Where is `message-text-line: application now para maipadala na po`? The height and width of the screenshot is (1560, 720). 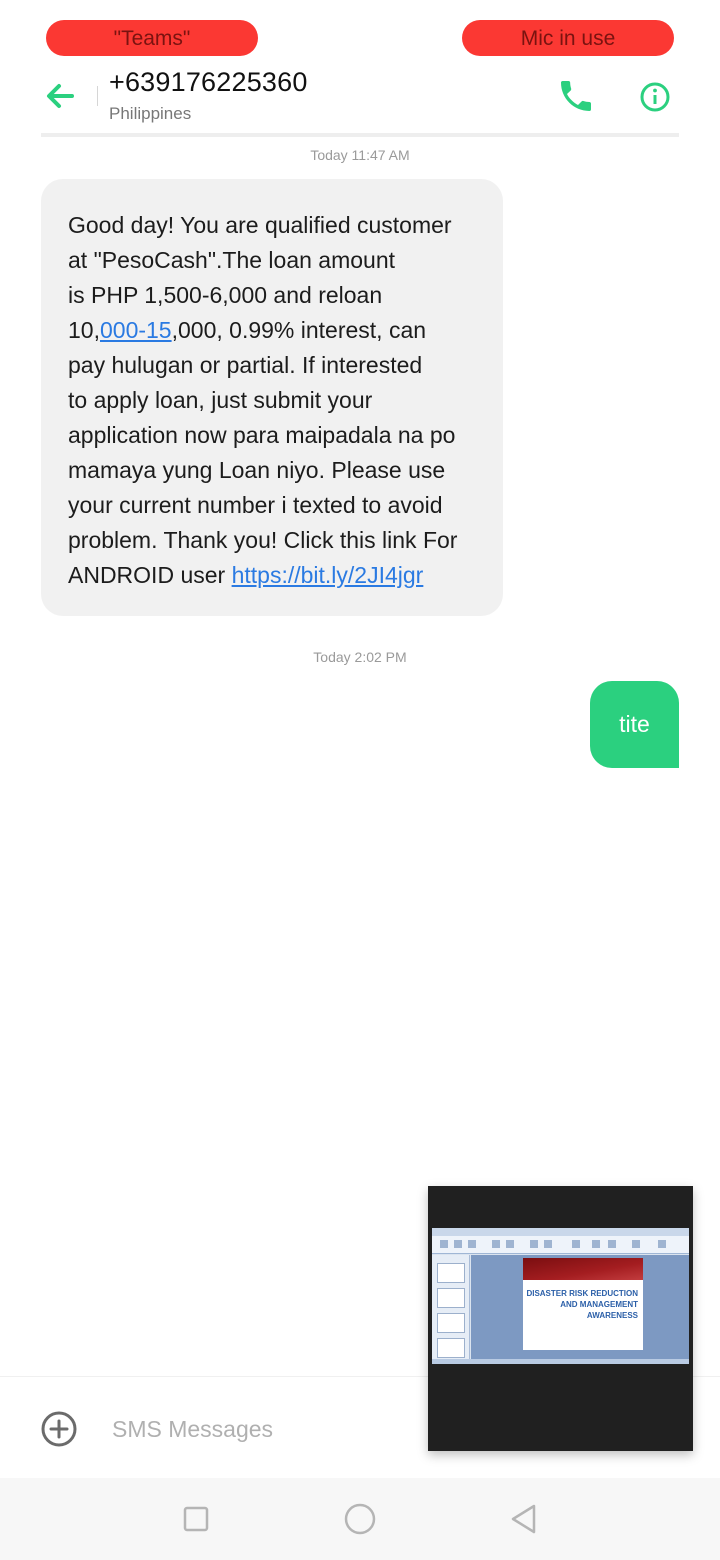
message-text-line: application now para maipadala na po is located at coordinates (262, 435).